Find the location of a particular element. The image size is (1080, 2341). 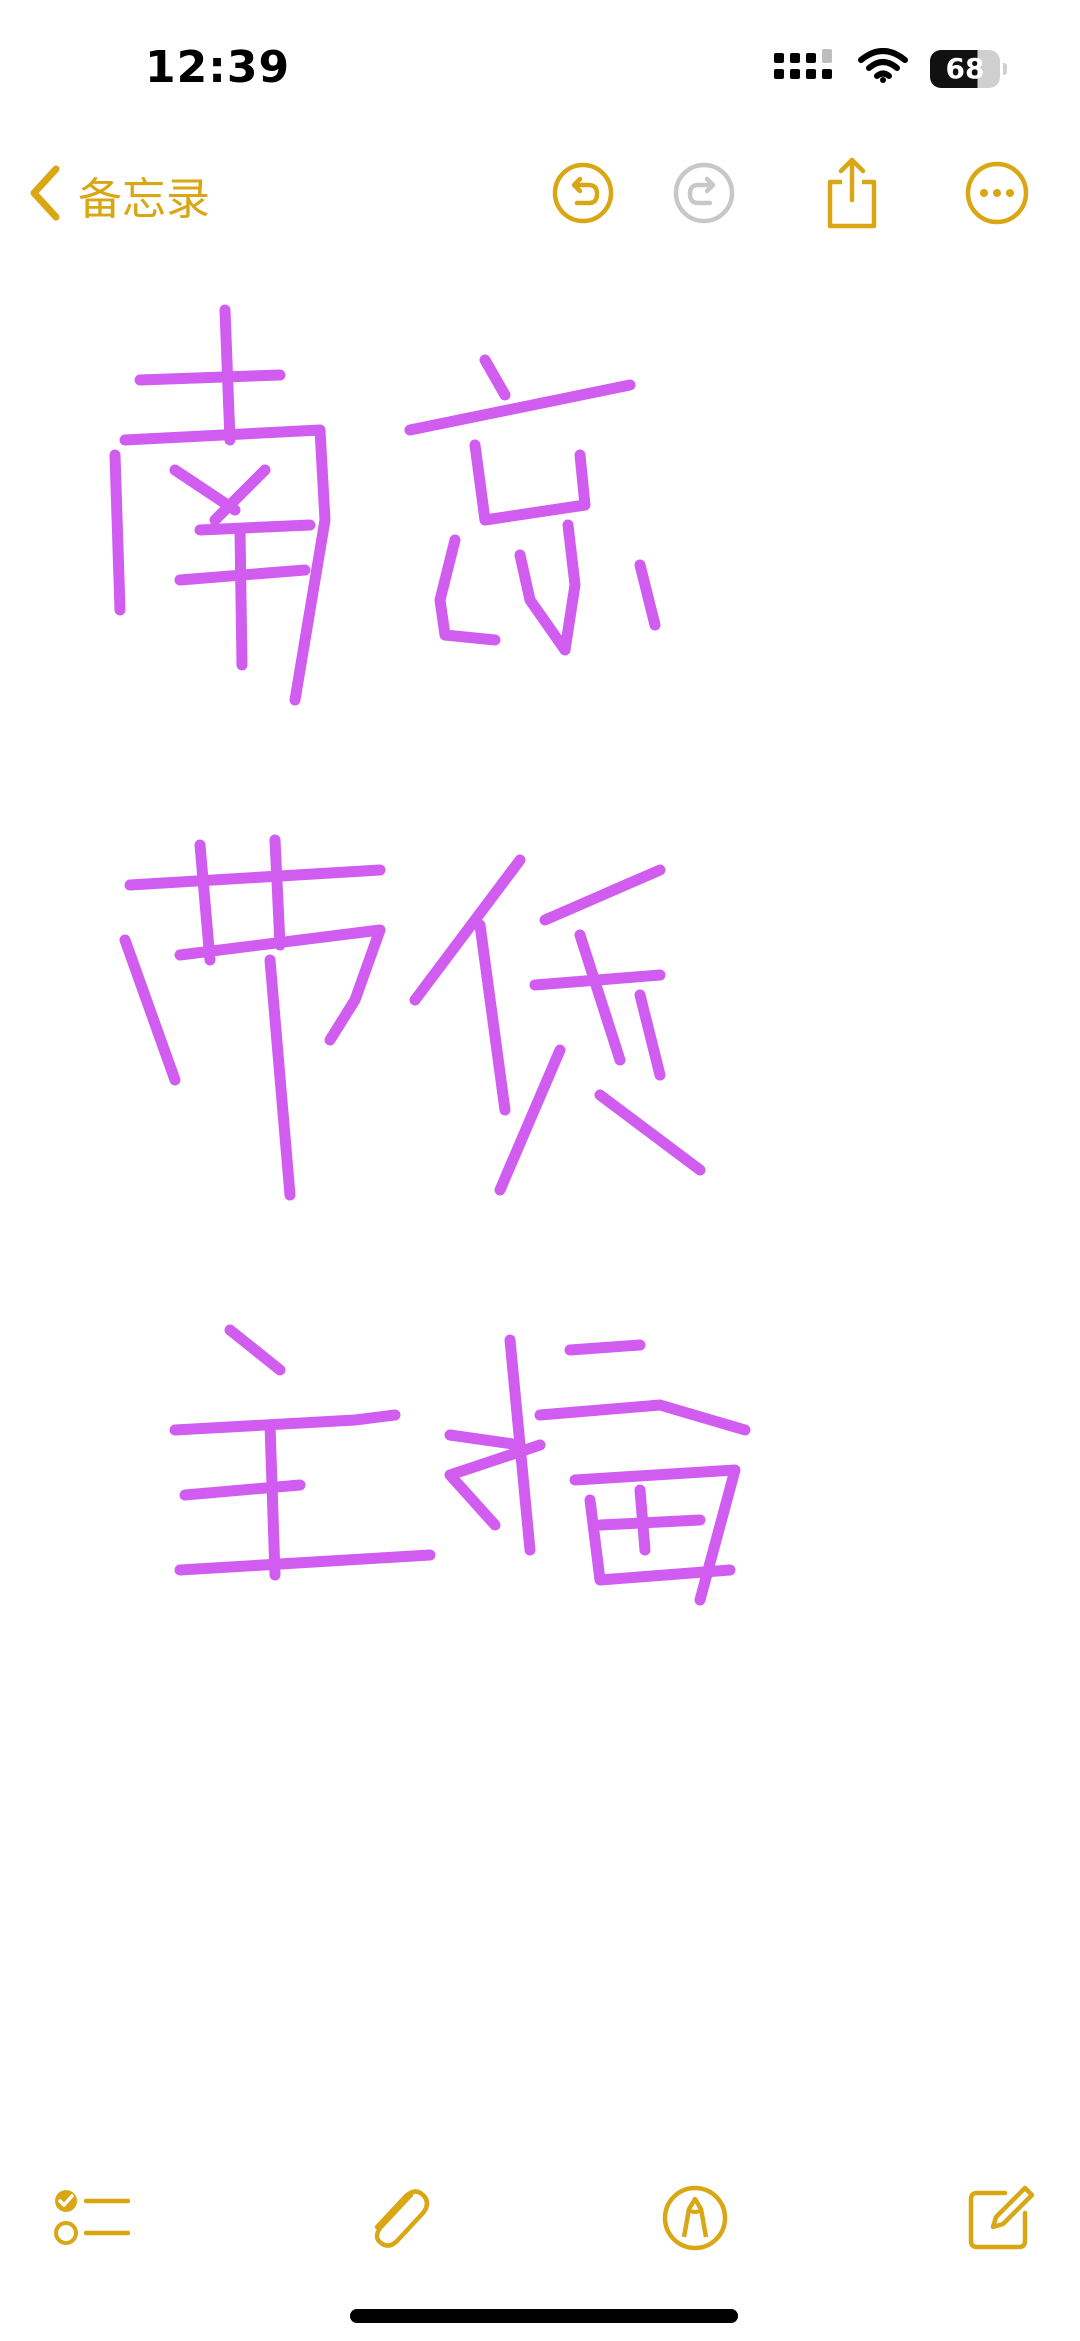

handwriting-bo is located at coordinates (597, 1470).